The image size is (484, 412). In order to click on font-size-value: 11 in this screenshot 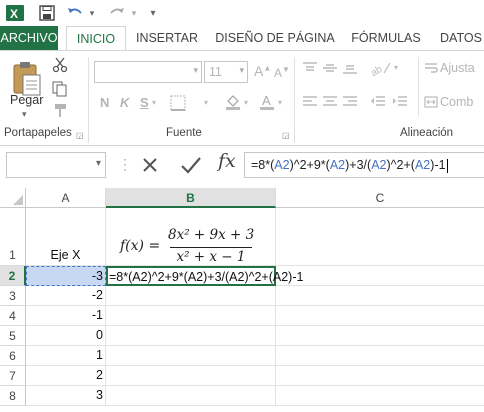, I will do `click(215, 72)`.